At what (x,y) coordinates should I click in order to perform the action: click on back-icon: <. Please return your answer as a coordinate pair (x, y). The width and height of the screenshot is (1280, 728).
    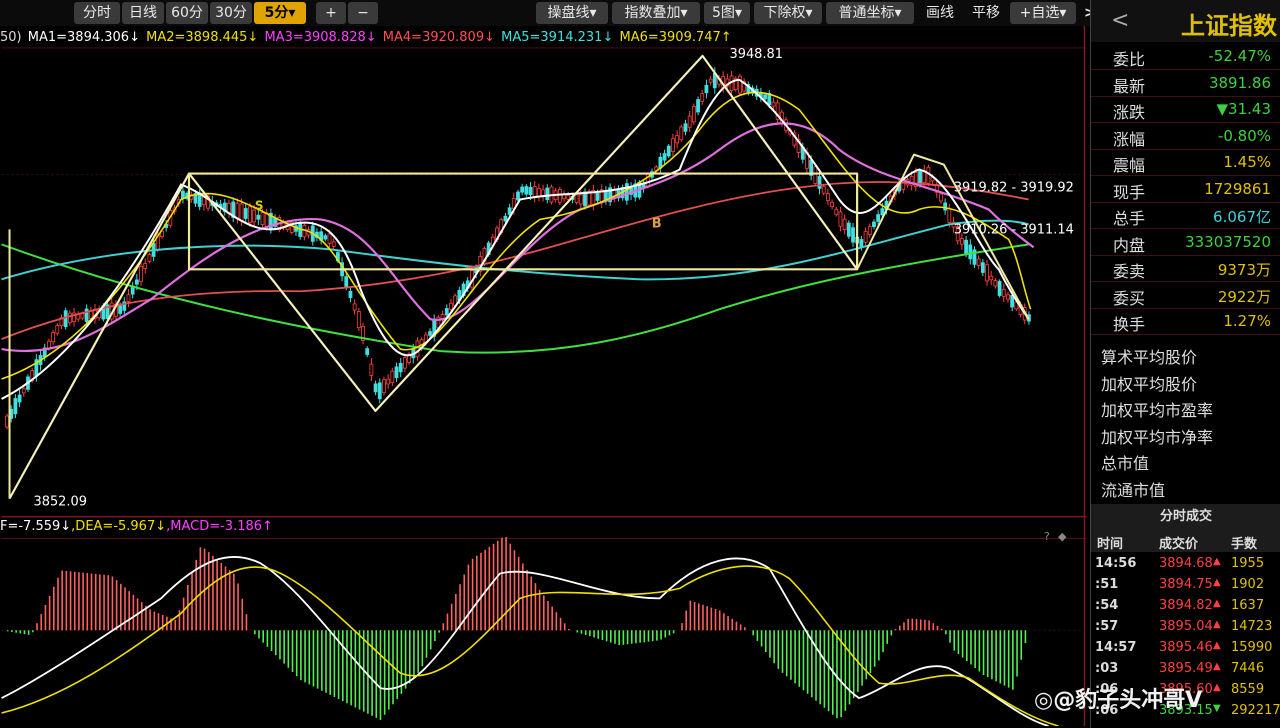
    Looking at the image, I should click on (1120, 20).